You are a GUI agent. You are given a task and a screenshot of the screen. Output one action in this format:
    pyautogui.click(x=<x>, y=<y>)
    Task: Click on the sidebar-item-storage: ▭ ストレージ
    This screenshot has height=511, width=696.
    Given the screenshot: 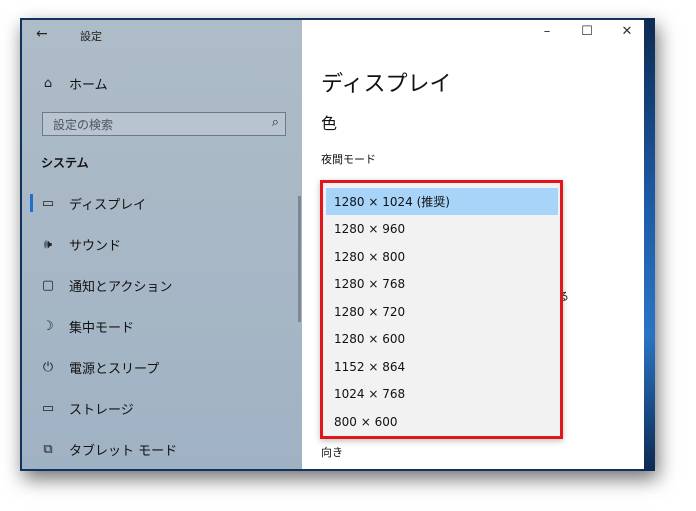 What is the action you would take?
    pyautogui.click(x=162, y=408)
    